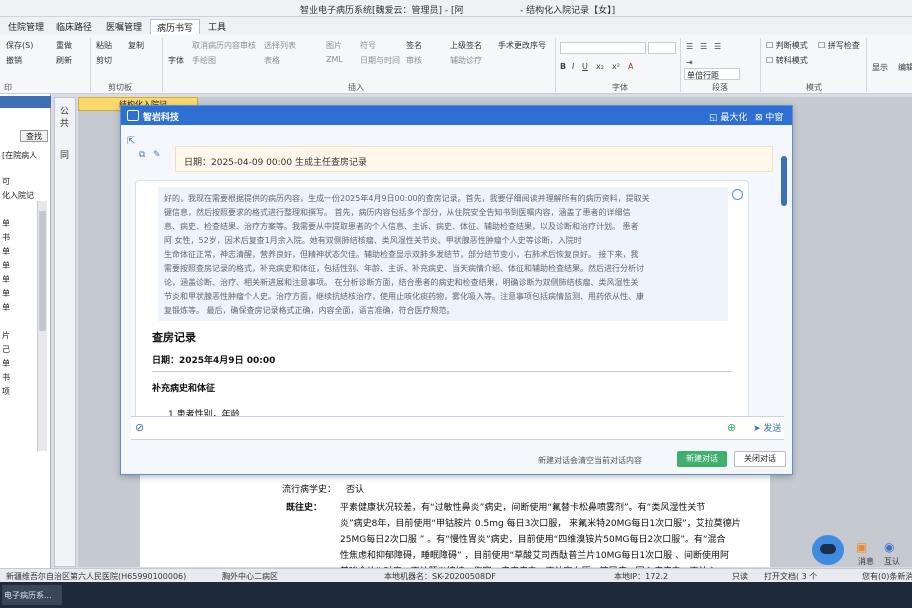 Image resolution: width=912 pixels, height=608 pixels. Describe the element at coordinates (64, 154) in the screenshot. I see `strip-label: 同` at that location.